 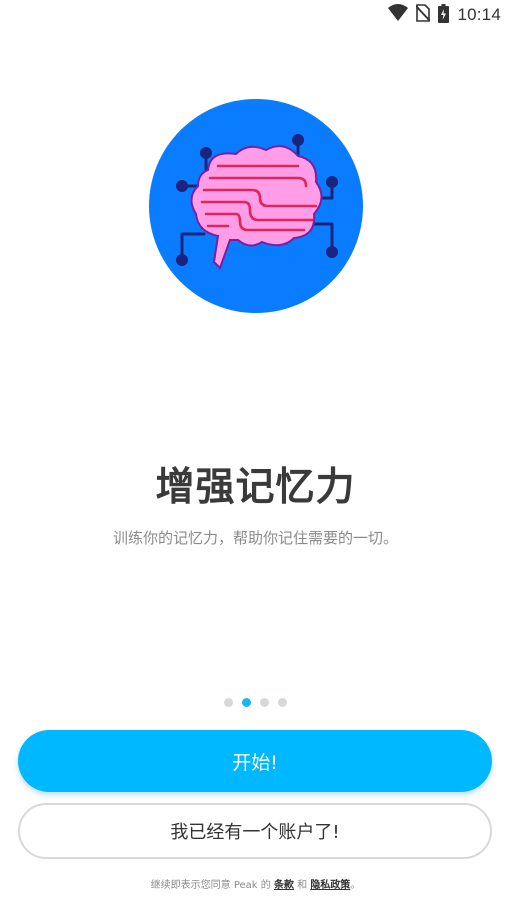 I want to click on legal-conjunction: 和, so click(x=302, y=885).